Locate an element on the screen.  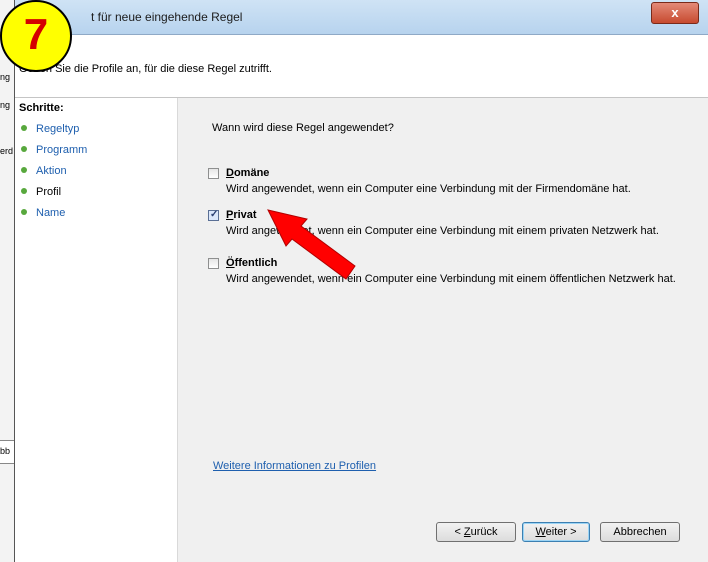
next-button: Weiter > is located at coordinates (556, 532).